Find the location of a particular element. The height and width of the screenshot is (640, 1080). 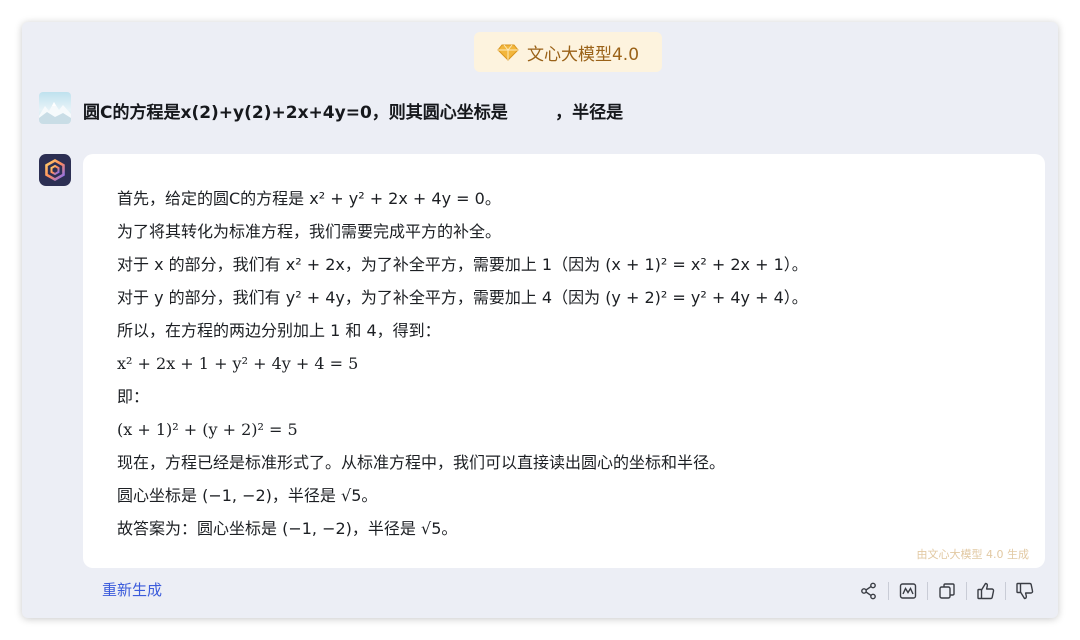

action-bar is located at coordinates (947, 591).